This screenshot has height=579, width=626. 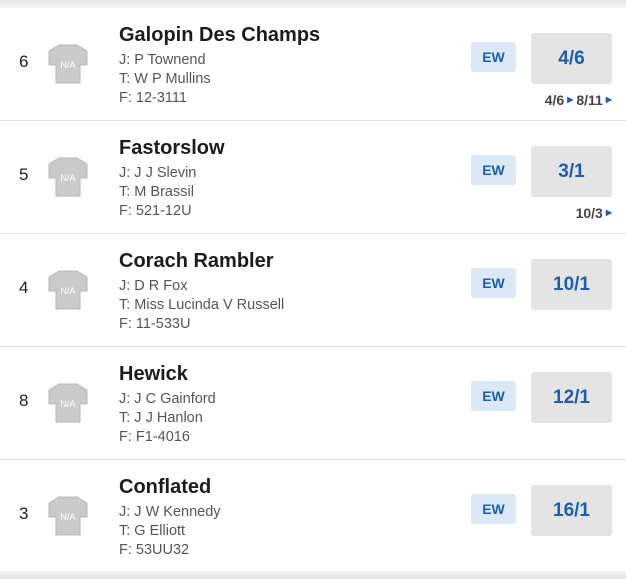 I want to click on history-odds: 10/3, so click(x=589, y=213).